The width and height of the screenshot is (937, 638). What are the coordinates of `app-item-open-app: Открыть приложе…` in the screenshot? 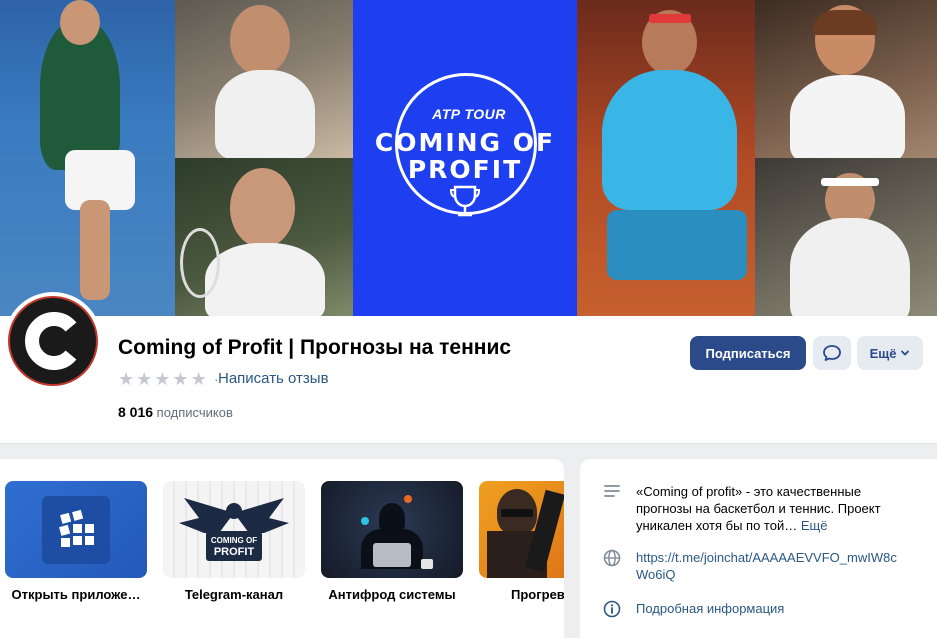 It's located at (76, 541).